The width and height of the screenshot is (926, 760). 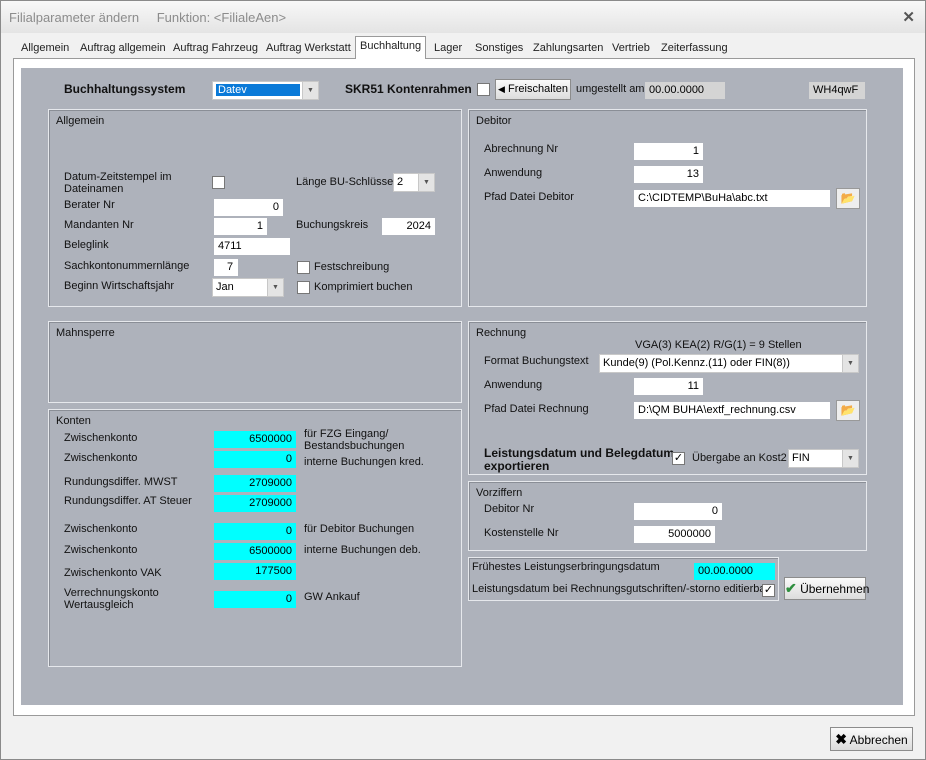 What do you see at coordinates (732, 198) in the screenshot?
I see `pfad-debitor-field: C:\CIDTEMP\BuHa\abc.txt` at bounding box center [732, 198].